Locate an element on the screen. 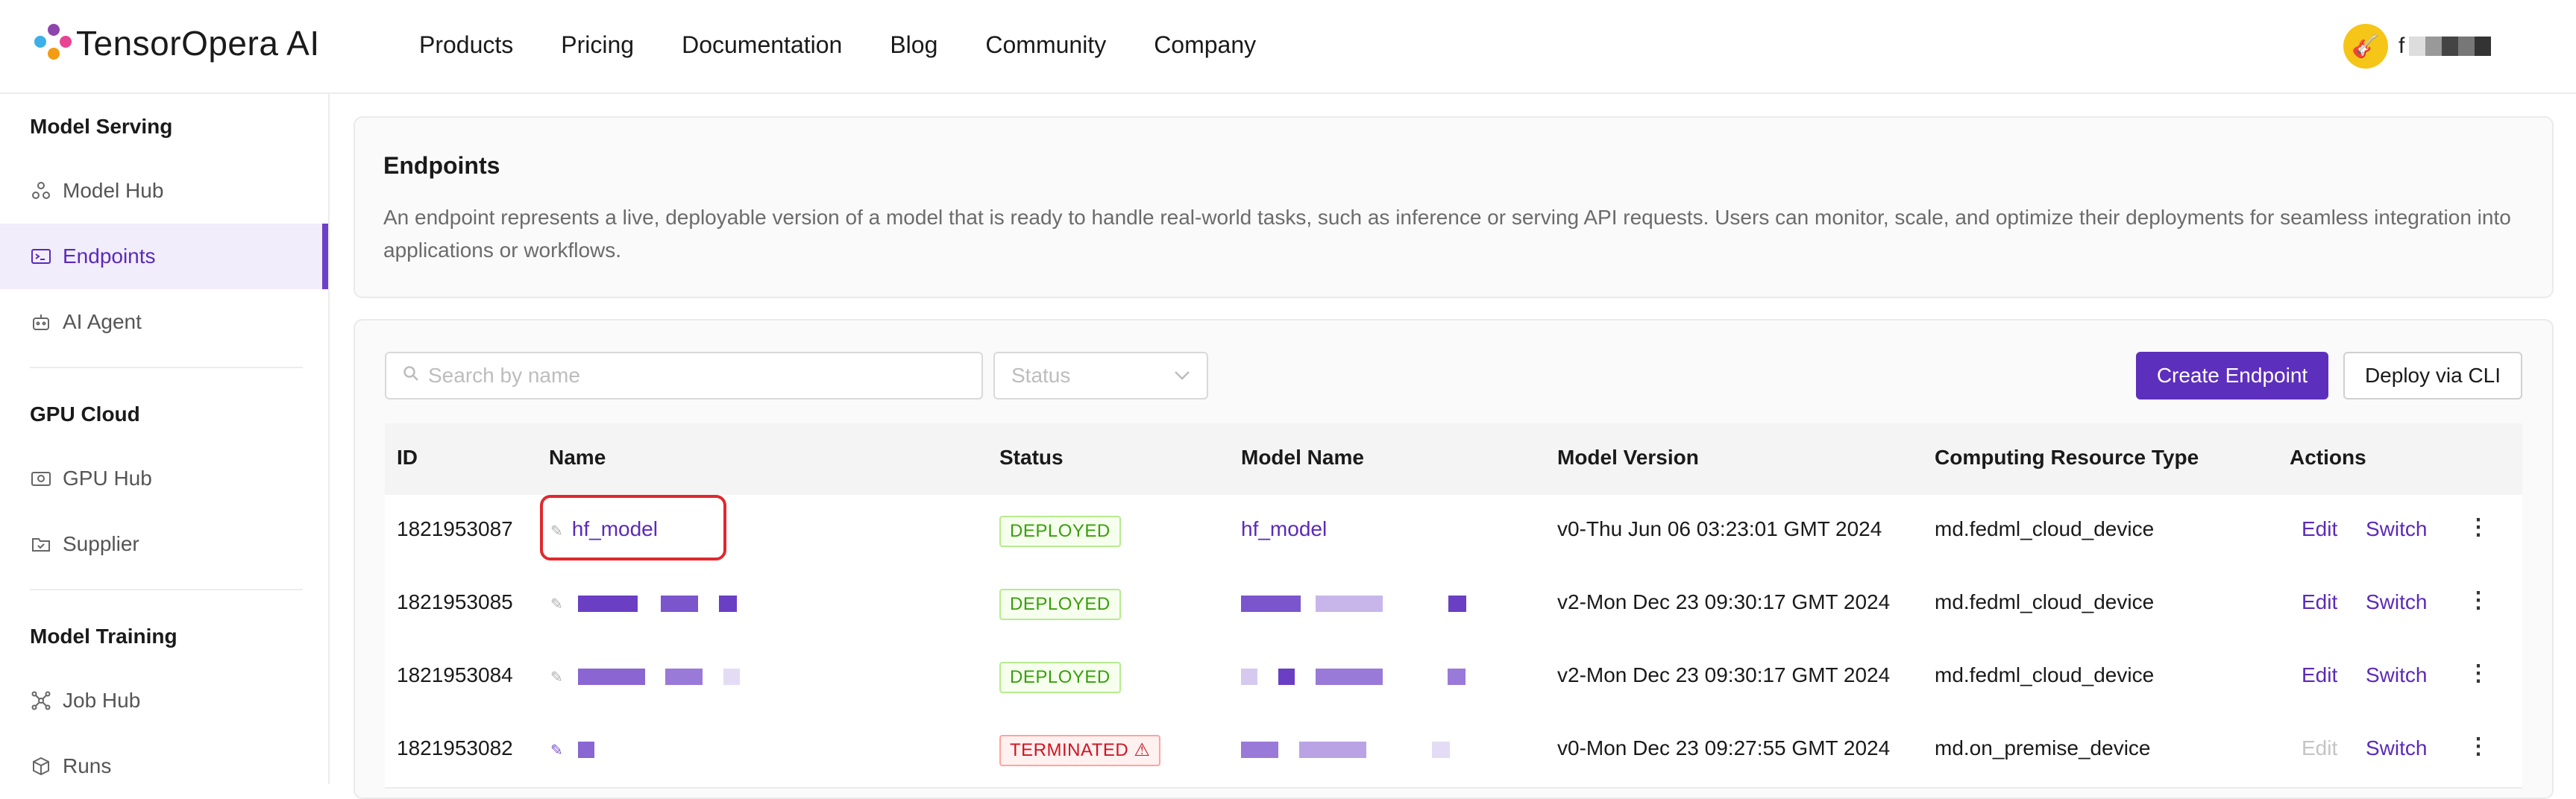  nav-blog: Blog is located at coordinates (914, 45).